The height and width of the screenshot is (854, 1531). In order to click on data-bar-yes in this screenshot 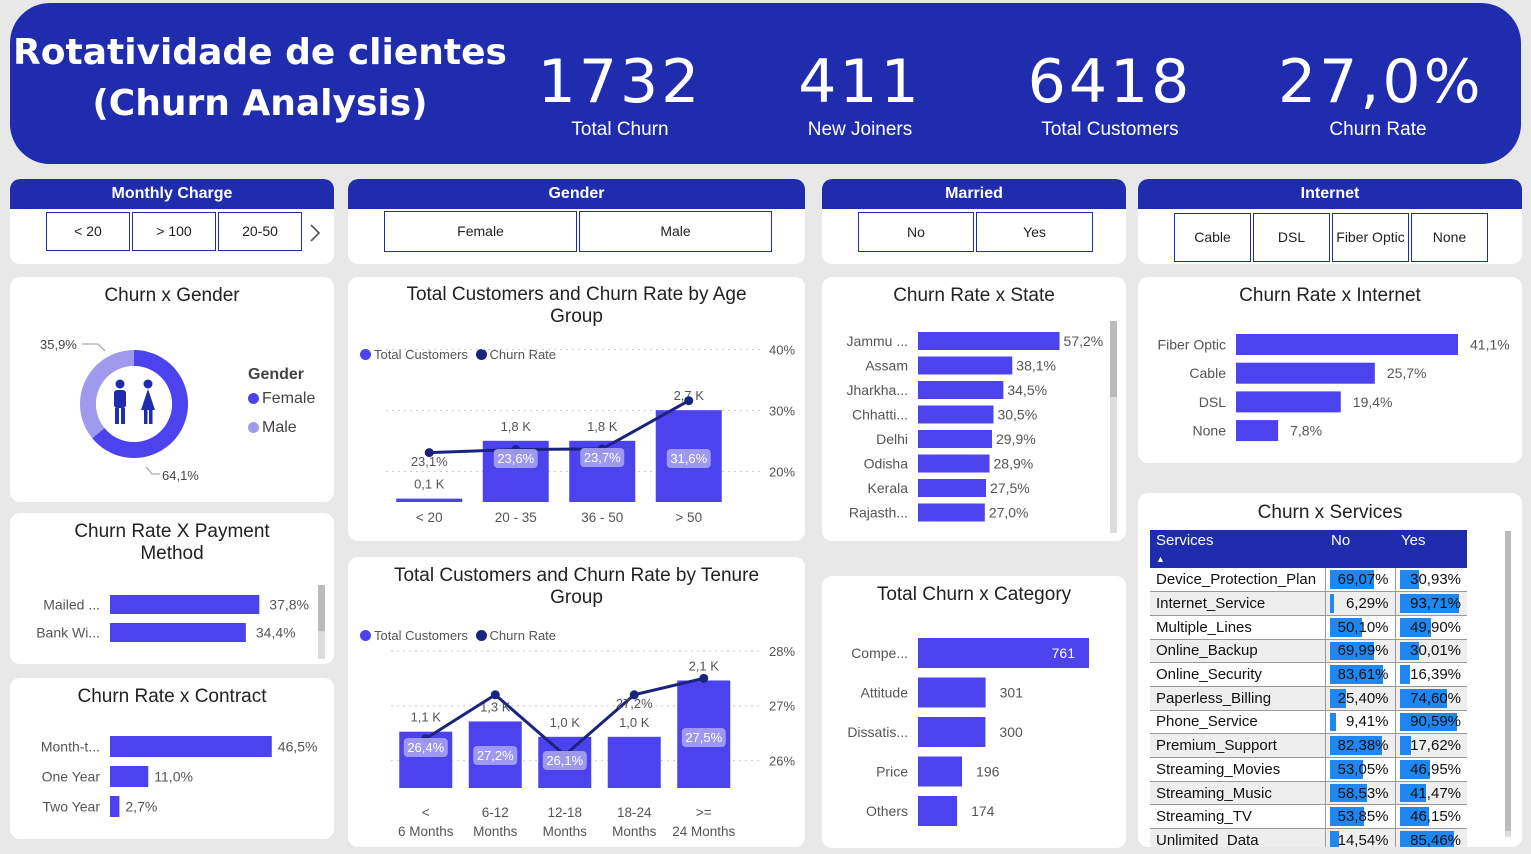, I will do `click(1404, 674)`.